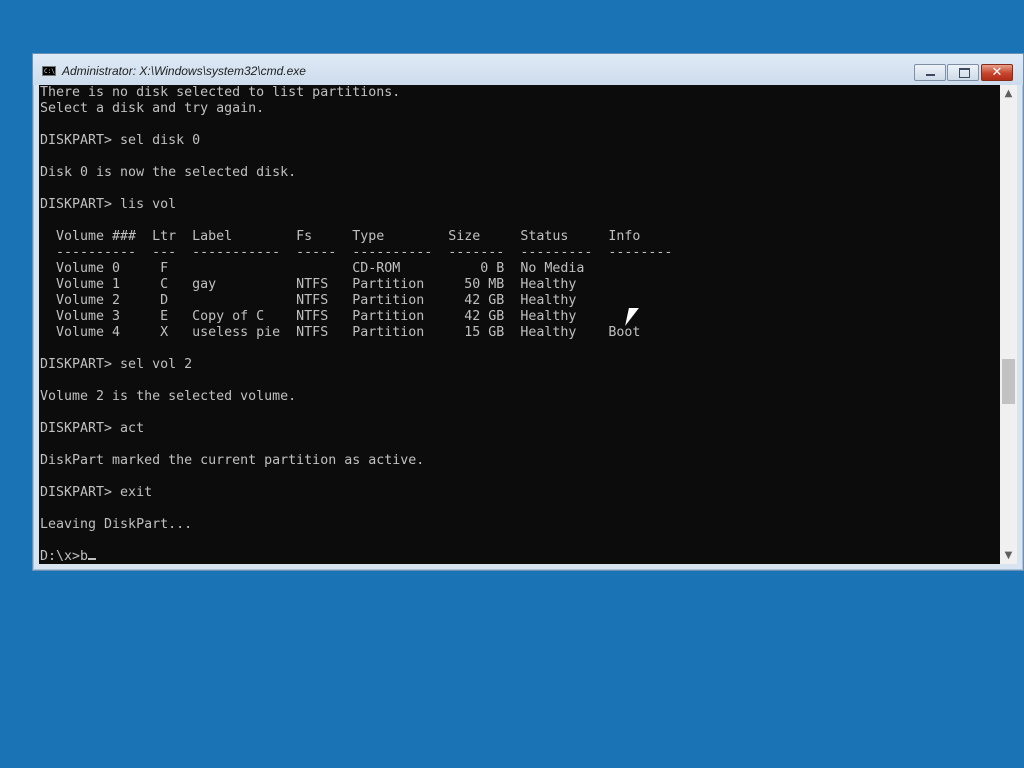 This screenshot has width=1024, height=768. Describe the element at coordinates (92, 559) in the screenshot. I see `text-cursor` at that location.